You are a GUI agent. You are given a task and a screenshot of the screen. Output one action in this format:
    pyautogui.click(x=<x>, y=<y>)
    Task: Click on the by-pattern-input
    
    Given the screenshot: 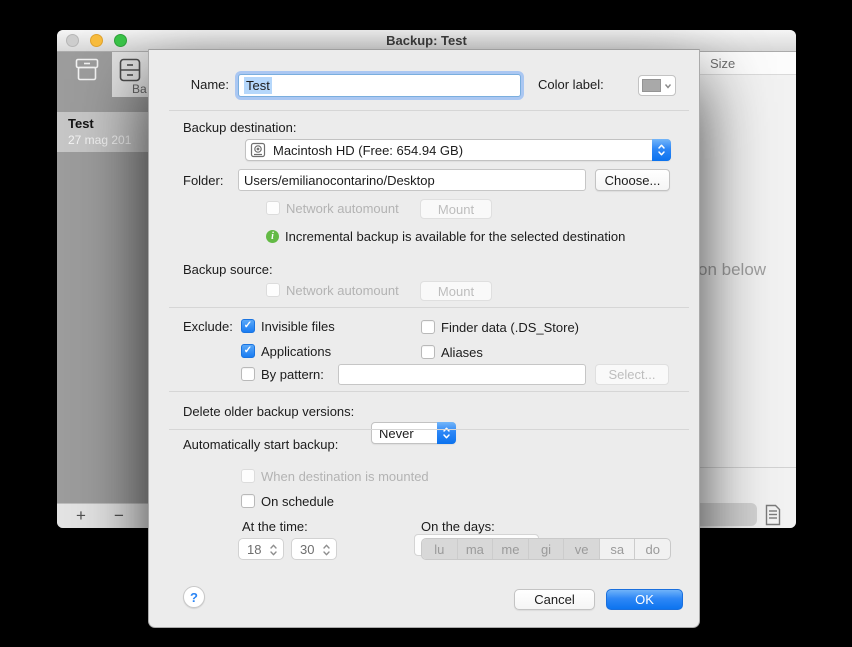 What is the action you would take?
    pyautogui.click(x=462, y=374)
    